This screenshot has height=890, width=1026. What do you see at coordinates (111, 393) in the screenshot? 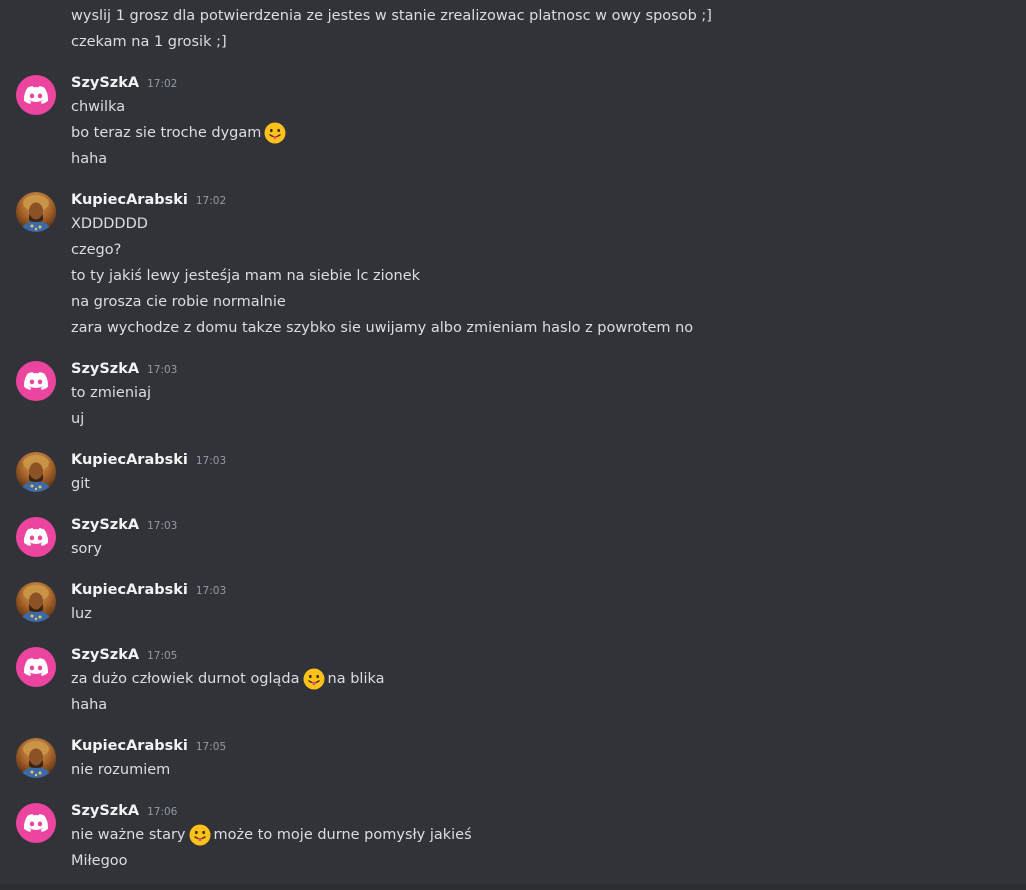
I see `message-line: to zmieniaj` at bounding box center [111, 393].